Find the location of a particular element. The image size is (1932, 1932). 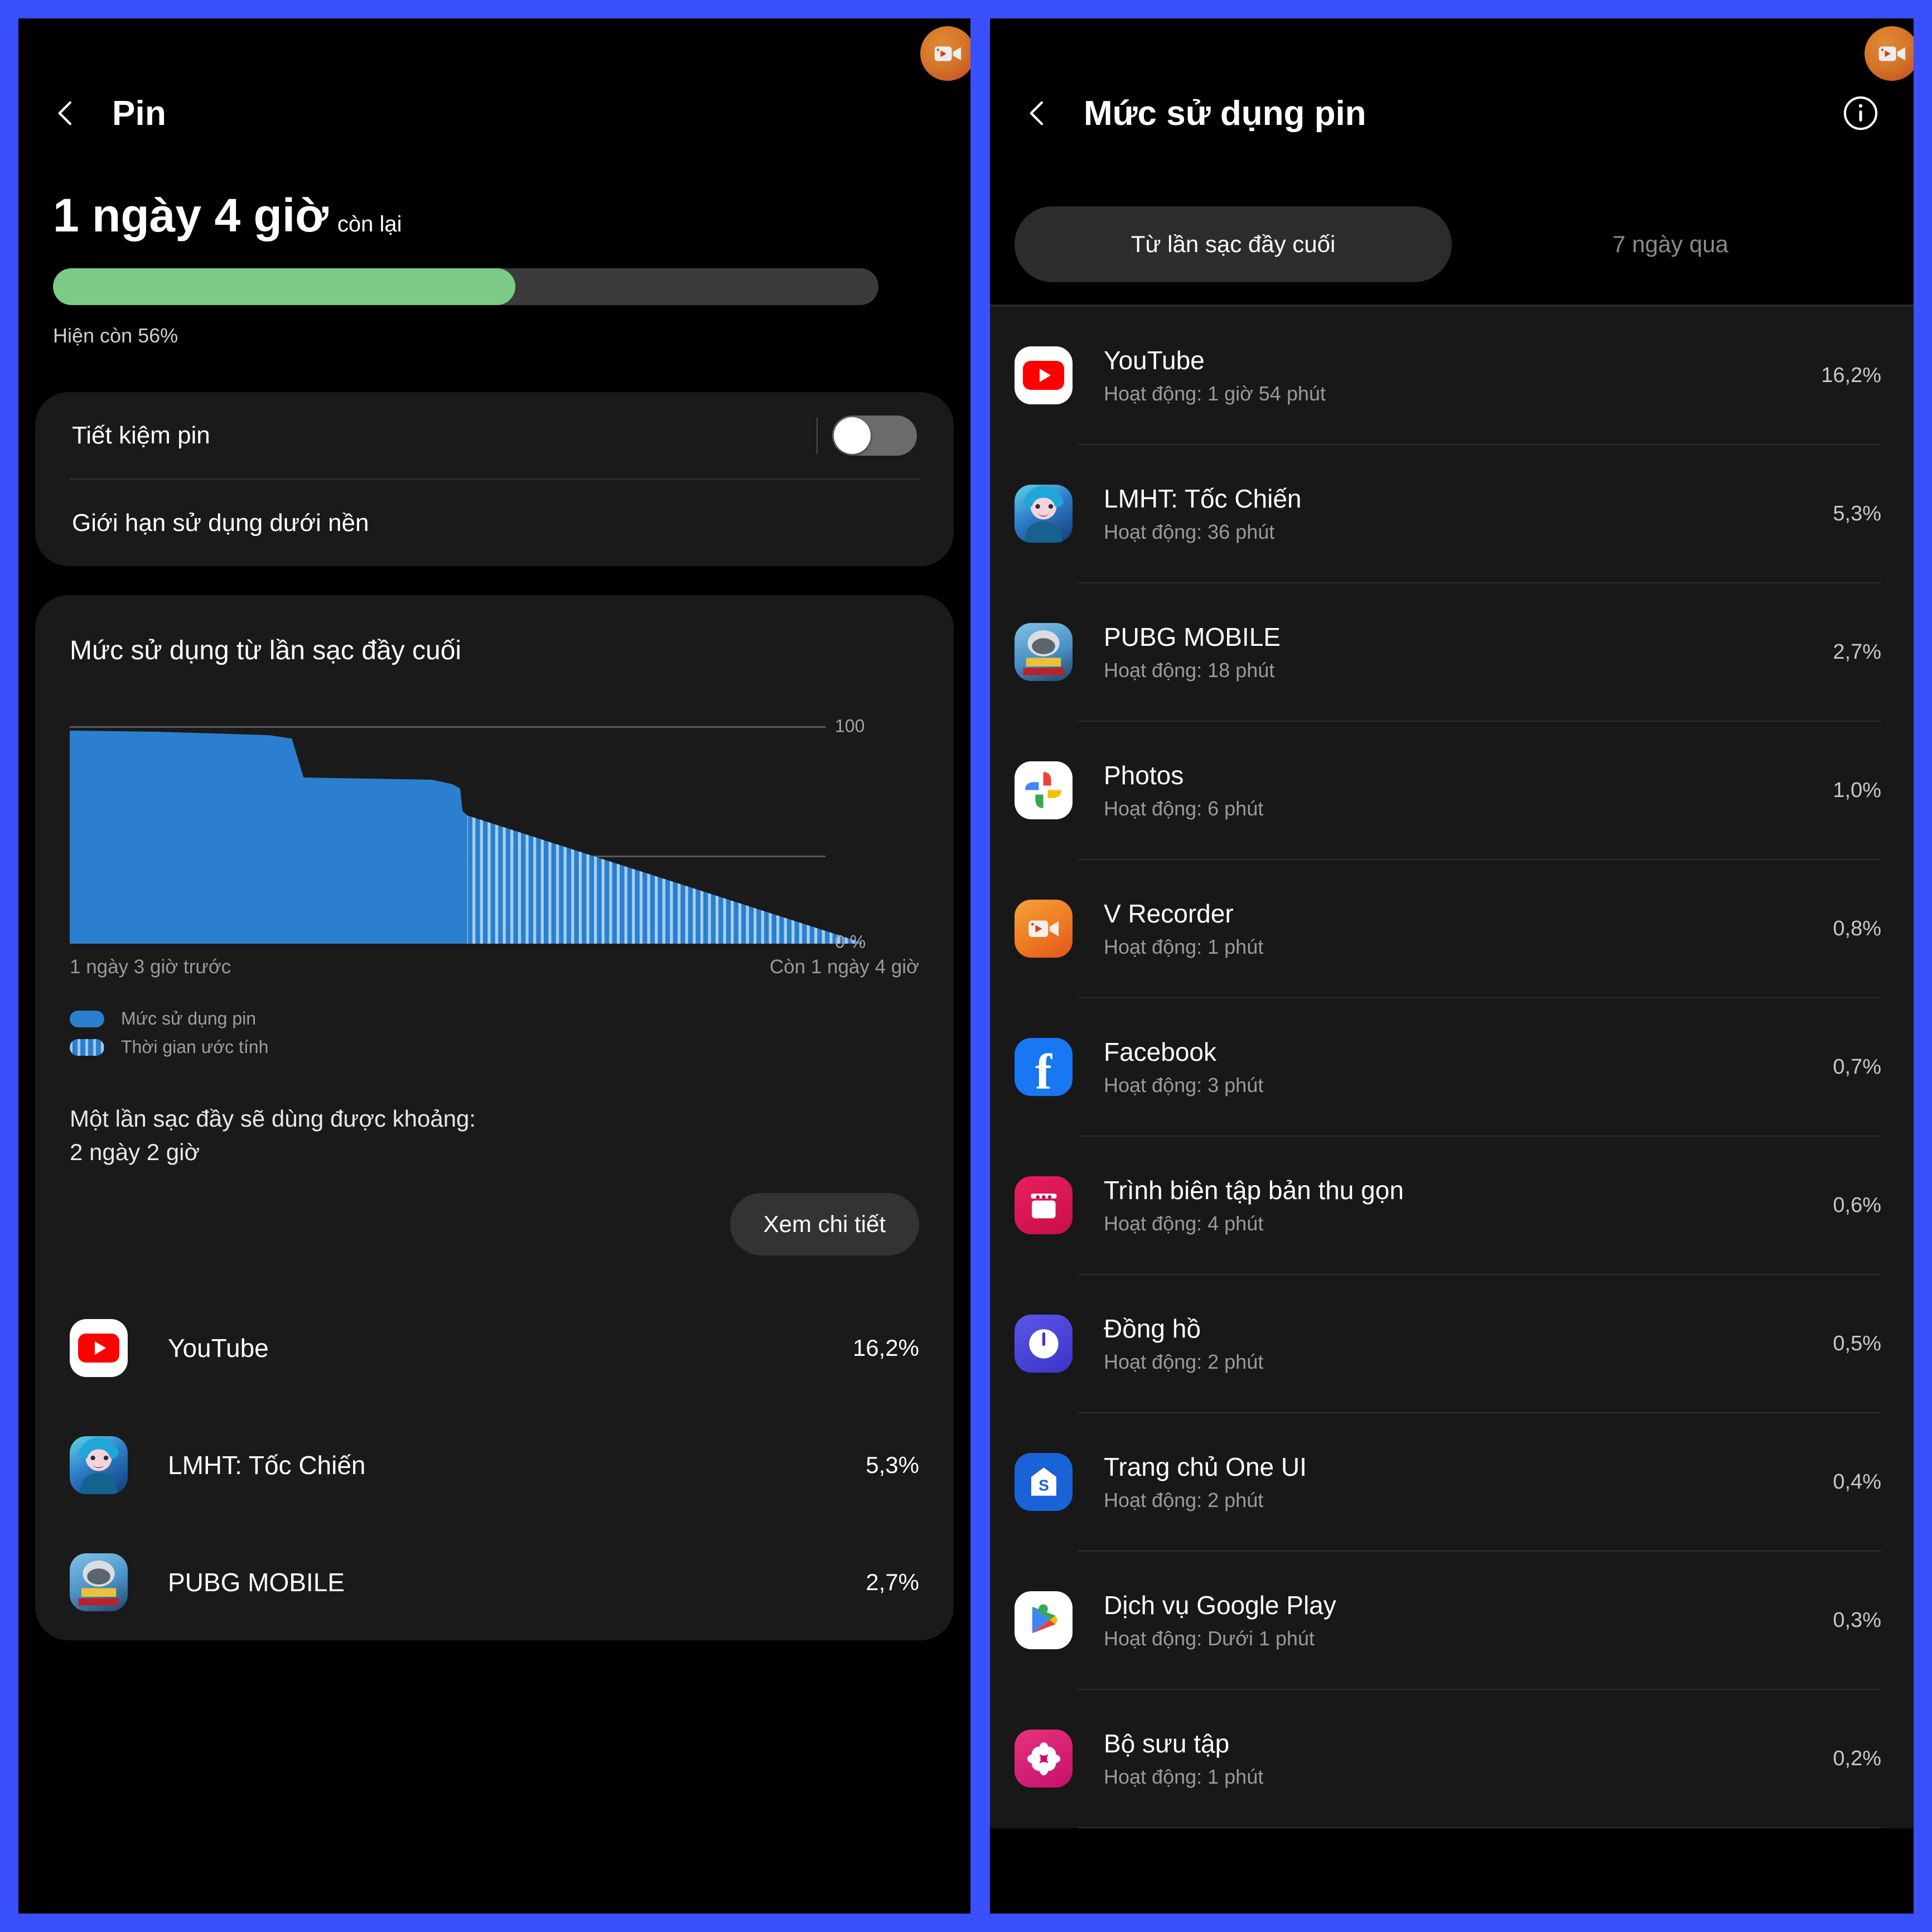

app-text-block: Trang chủ One UI Hoạt động: 2 phút is located at coordinates (1468, 1482).